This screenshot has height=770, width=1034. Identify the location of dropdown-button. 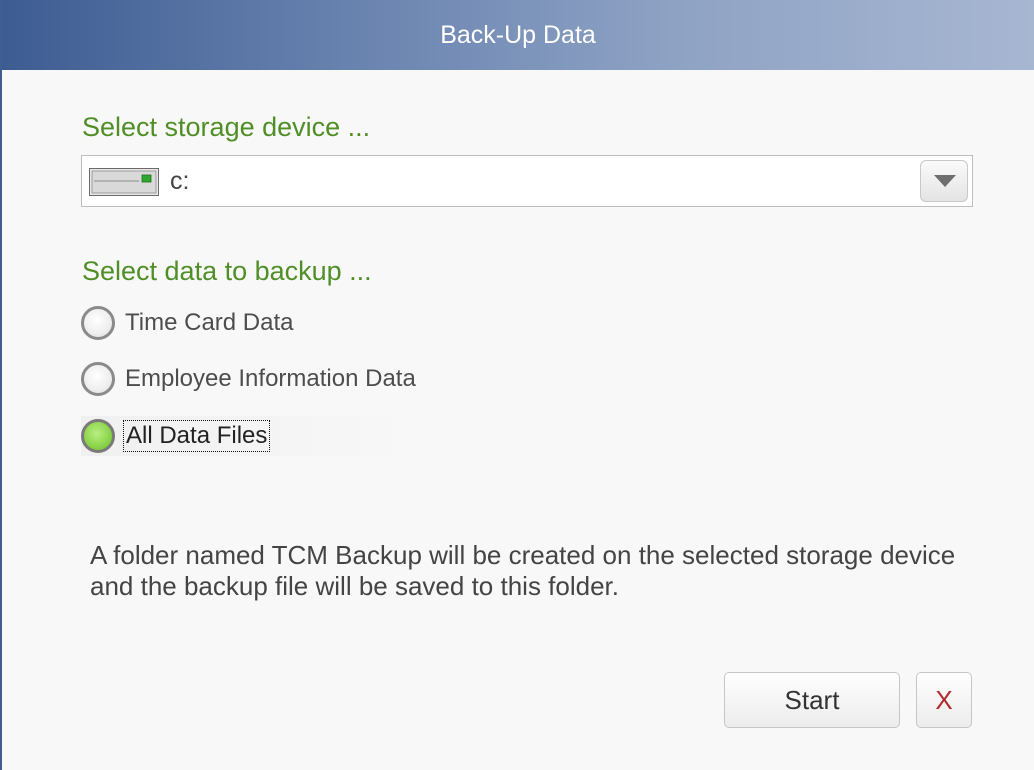
(944, 181).